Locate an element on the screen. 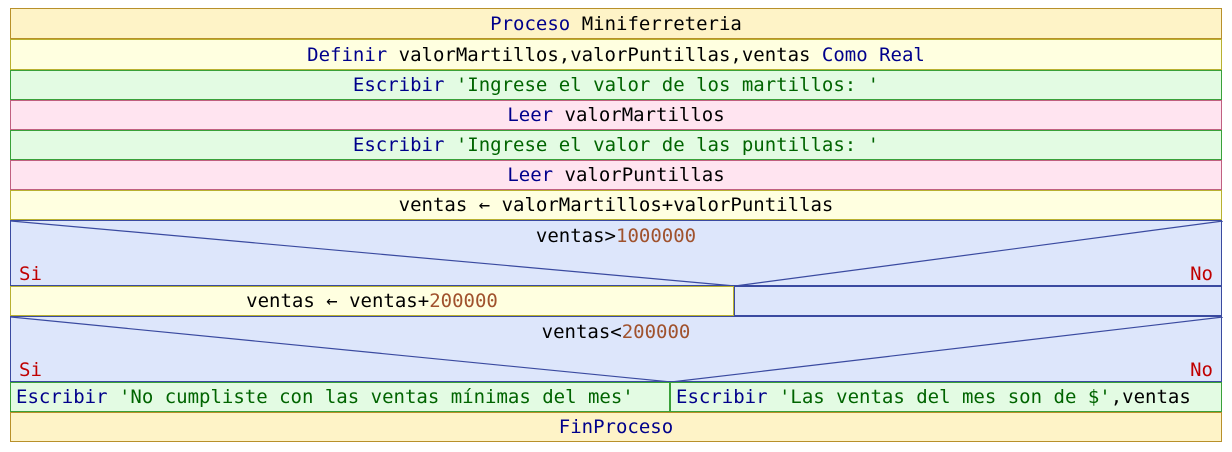 This screenshot has width=1232, height=452. condition-2-no-label: No is located at coordinates (1201, 370).